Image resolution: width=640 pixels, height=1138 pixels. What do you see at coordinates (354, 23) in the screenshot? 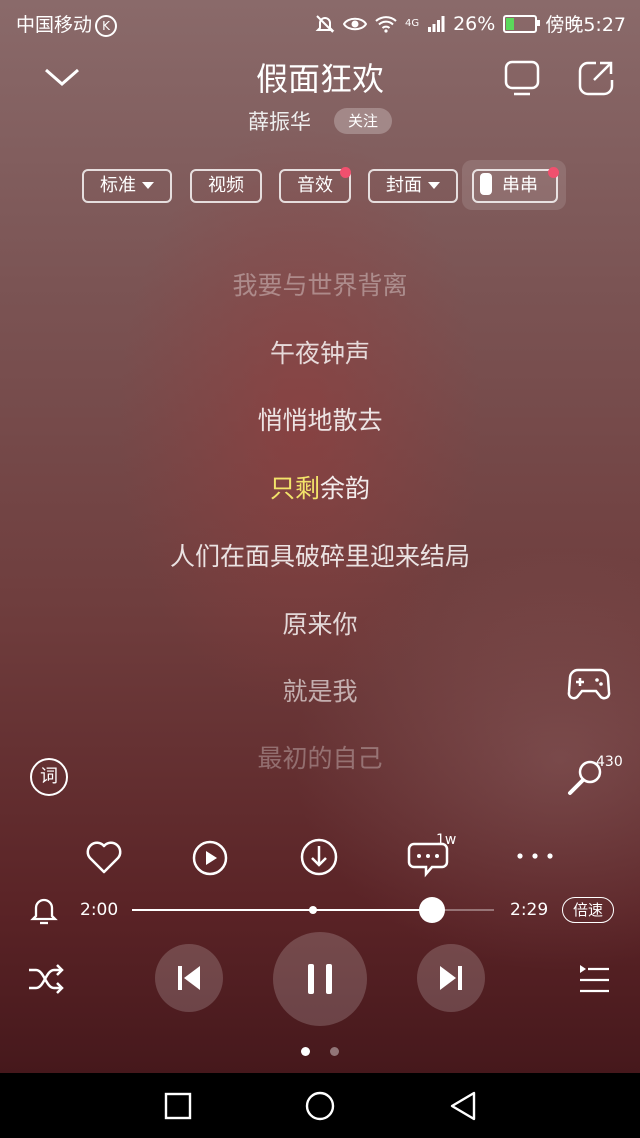
I see `eye-icon` at bounding box center [354, 23].